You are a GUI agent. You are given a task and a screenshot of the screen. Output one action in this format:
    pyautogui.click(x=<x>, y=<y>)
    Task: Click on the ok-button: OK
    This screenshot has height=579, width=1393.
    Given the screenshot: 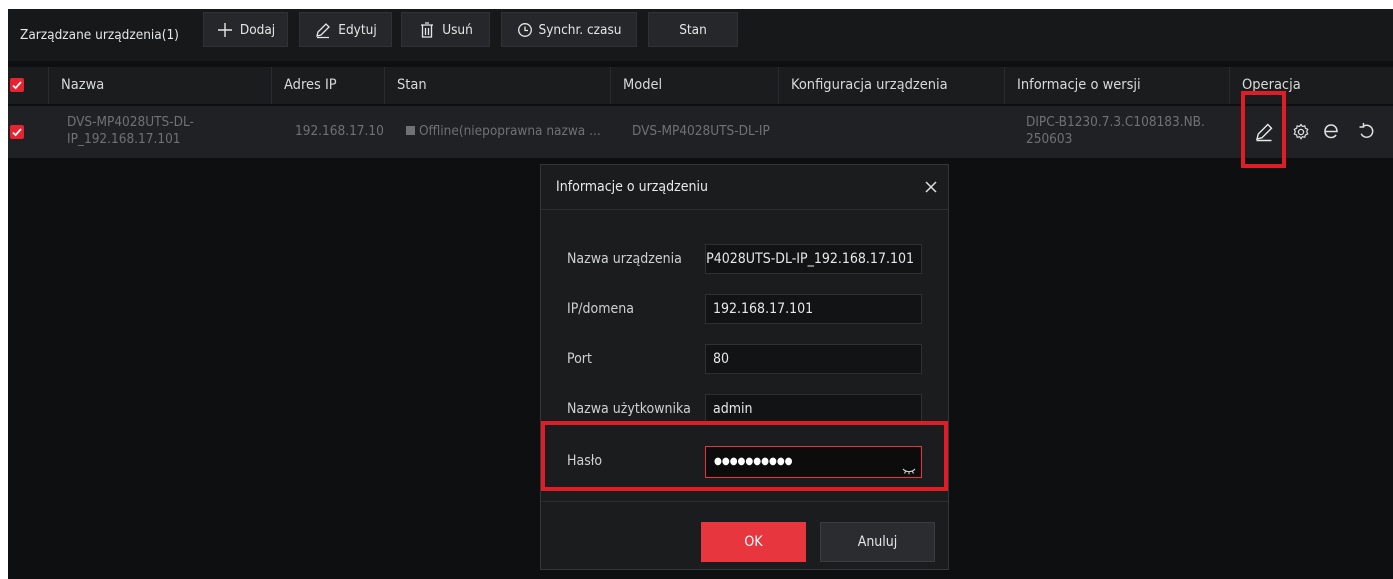 What is the action you would take?
    pyautogui.click(x=753, y=542)
    